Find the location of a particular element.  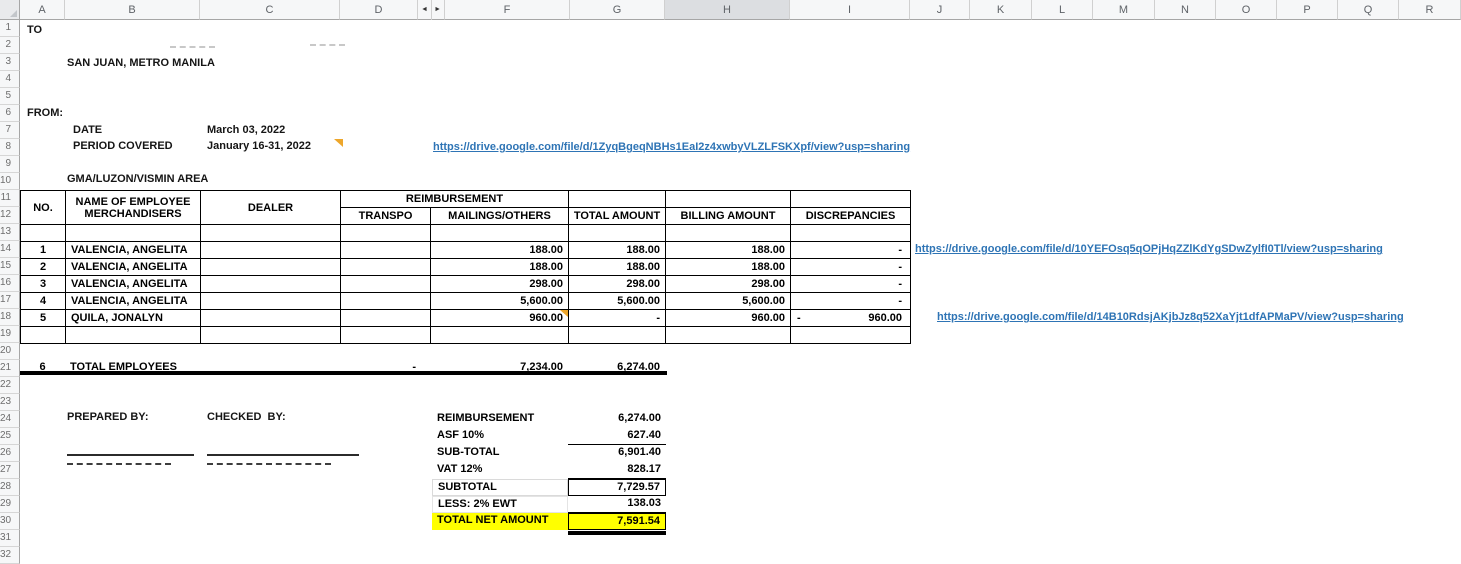

column-header-j: J is located at coordinates (940, 10).